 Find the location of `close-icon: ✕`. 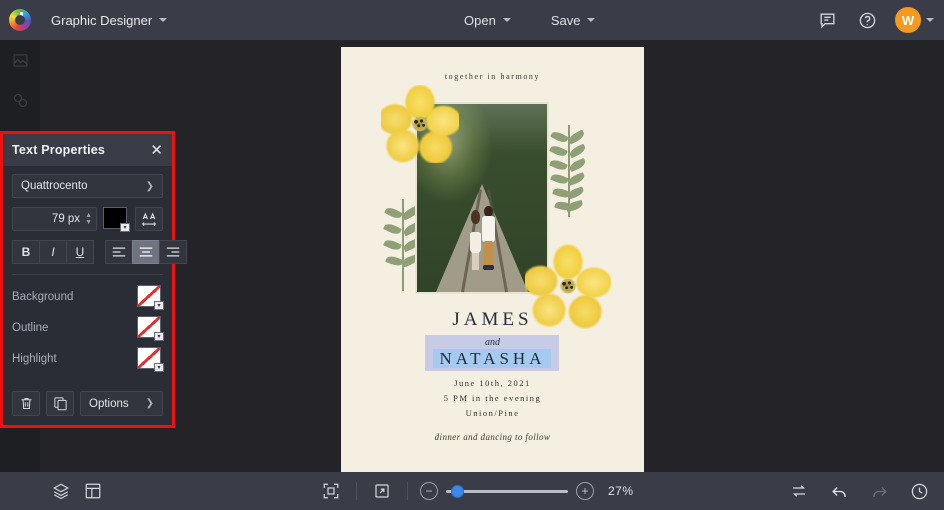

close-icon: ✕ is located at coordinates (156, 150).